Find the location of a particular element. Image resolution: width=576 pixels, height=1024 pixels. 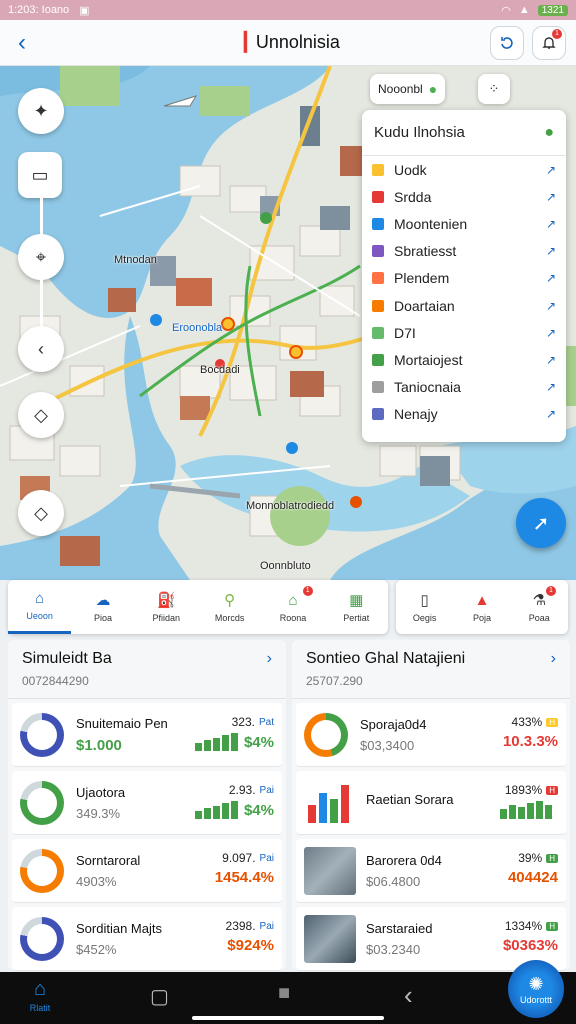

notification-badge: 1 is located at coordinates (557, 34).